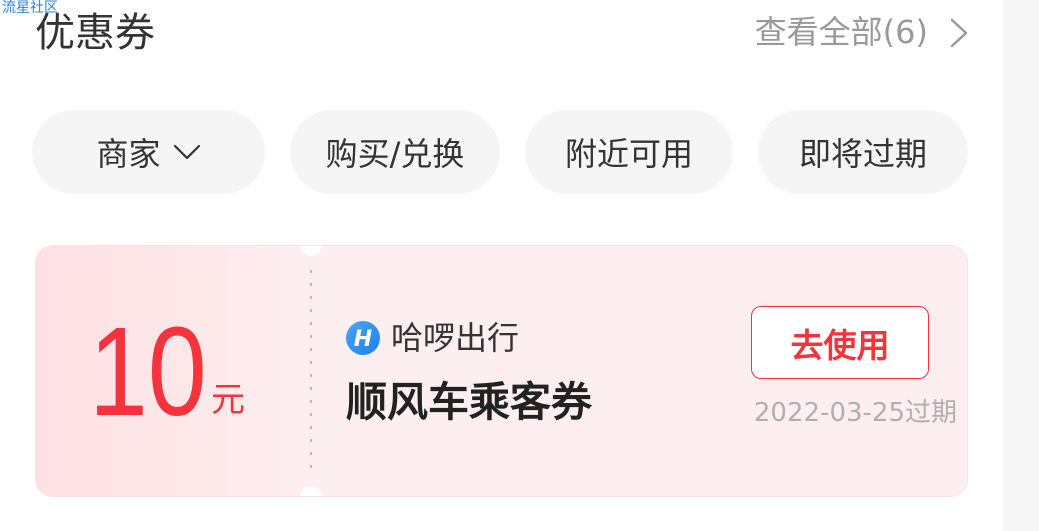 This screenshot has width=1039, height=531. Describe the element at coordinates (455, 338) in the screenshot. I see `merchant-name: 哈啰出行` at that location.